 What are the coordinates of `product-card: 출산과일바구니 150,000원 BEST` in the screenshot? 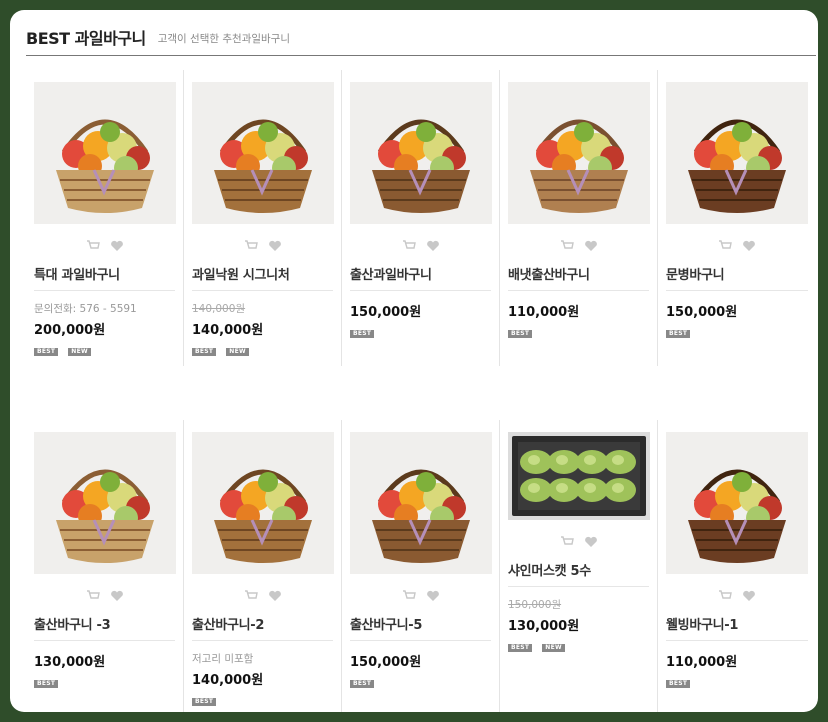 It's located at (421, 218).